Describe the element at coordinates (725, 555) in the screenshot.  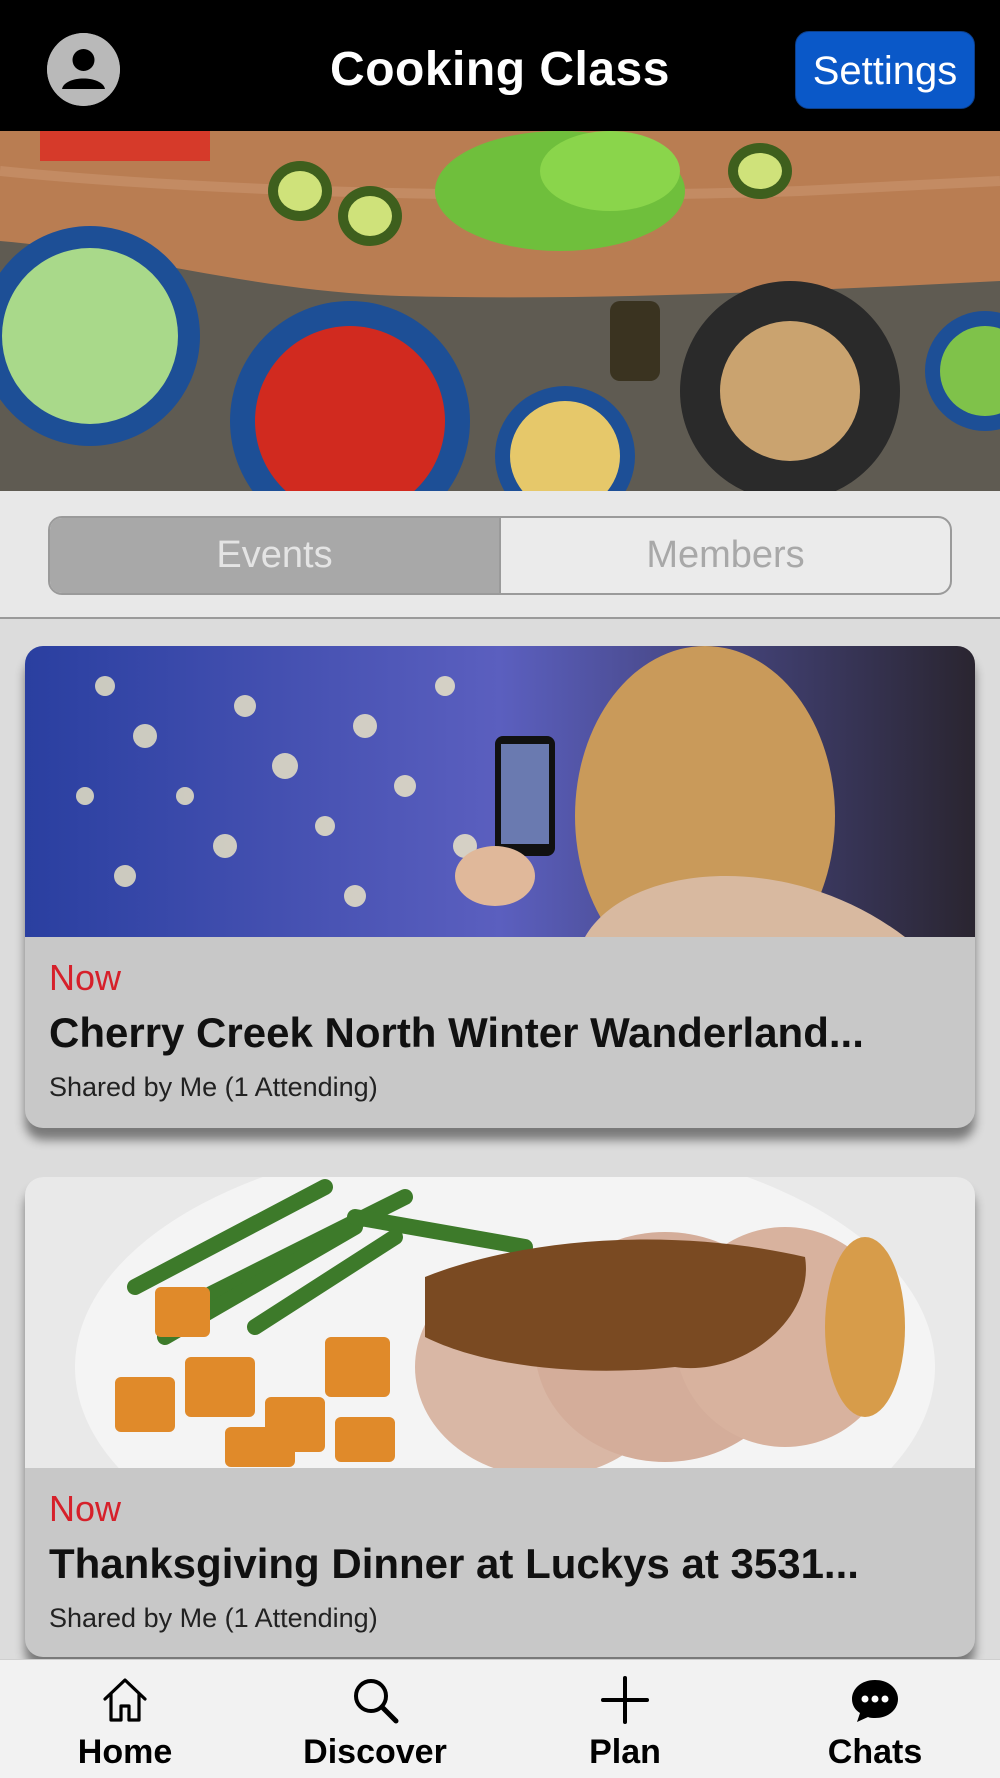
I see `tab-members: Members` at that location.